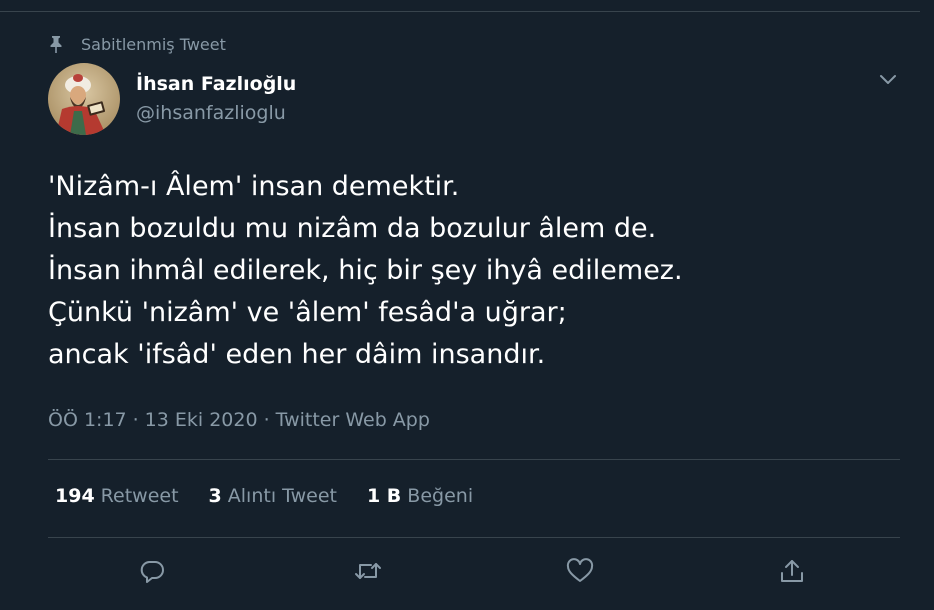 This screenshot has height=610, width=934. Describe the element at coordinates (216, 98) in the screenshot. I see `author-block: İhsan Fazlıoğlu @ihsanfazlioglu` at that location.